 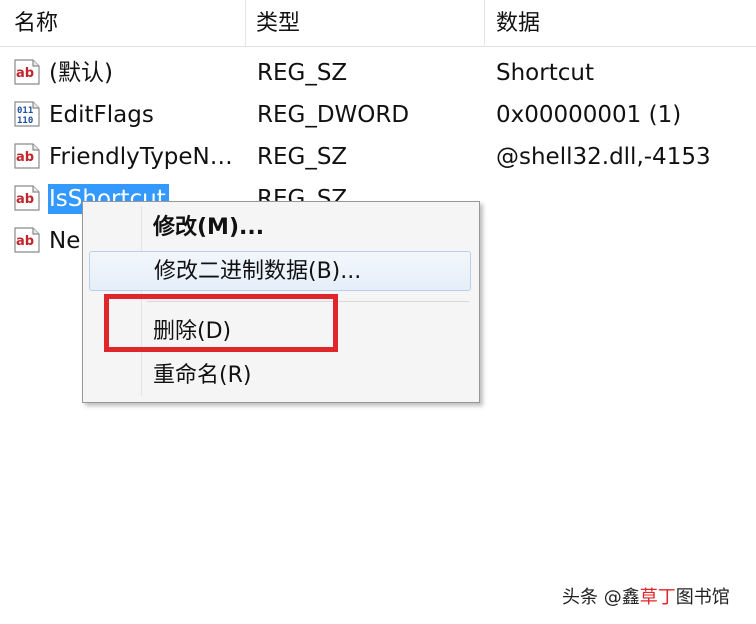 What do you see at coordinates (603, 157) in the screenshot?
I see `value-data: @shell32.dll,-4153` at bounding box center [603, 157].